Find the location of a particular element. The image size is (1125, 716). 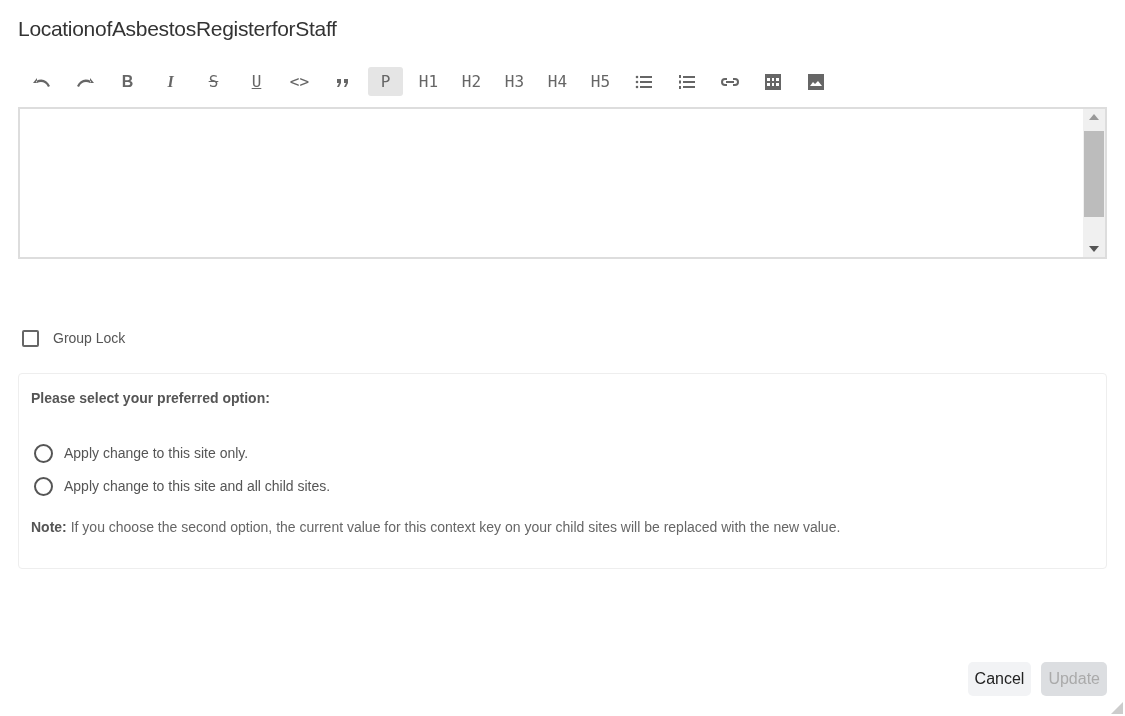

format-button: H4 is located at coordinates (557, 82).